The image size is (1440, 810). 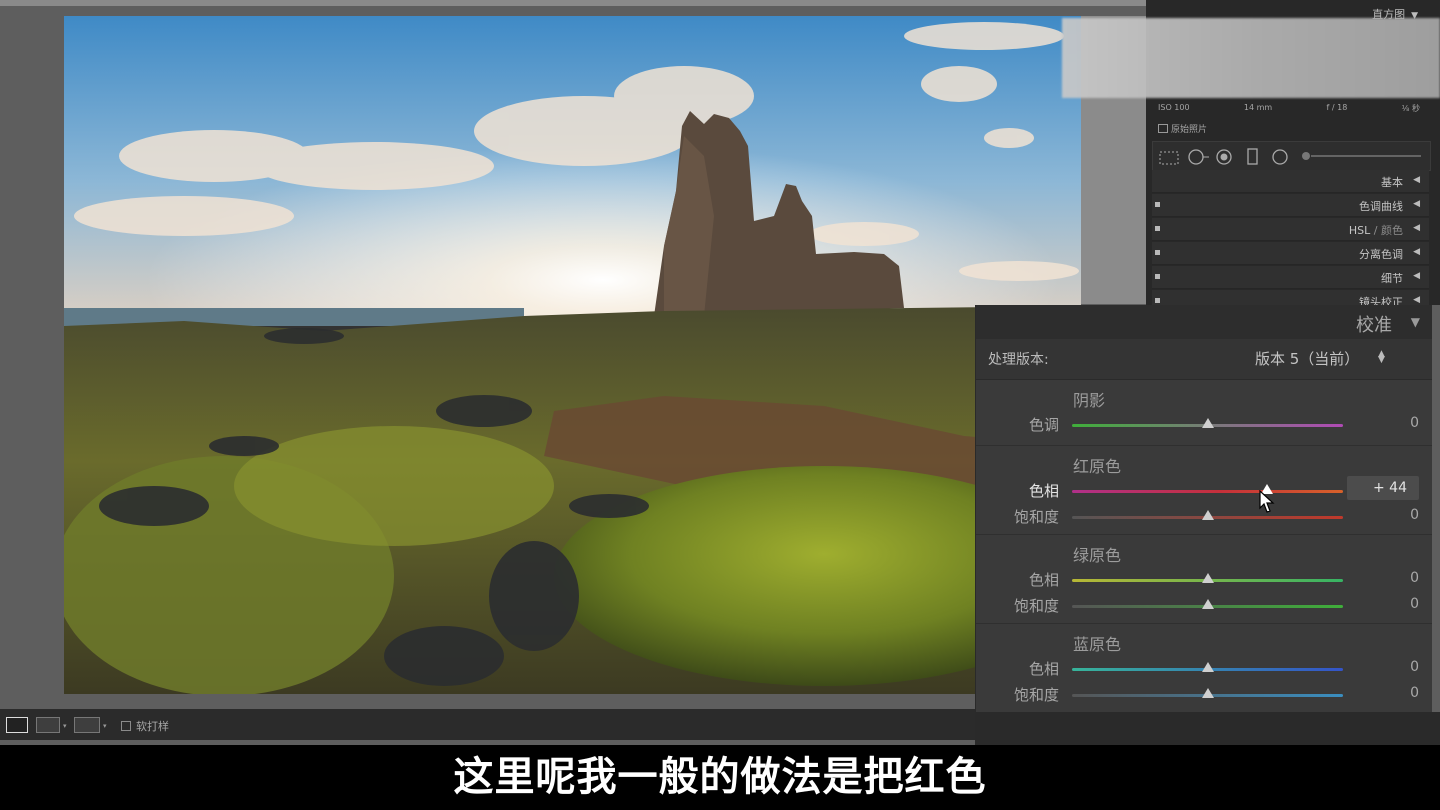 What do you see at coordinates (48, 725) in the screenshot?
I see `before-after-view-button` at bounding box center [48, 725].